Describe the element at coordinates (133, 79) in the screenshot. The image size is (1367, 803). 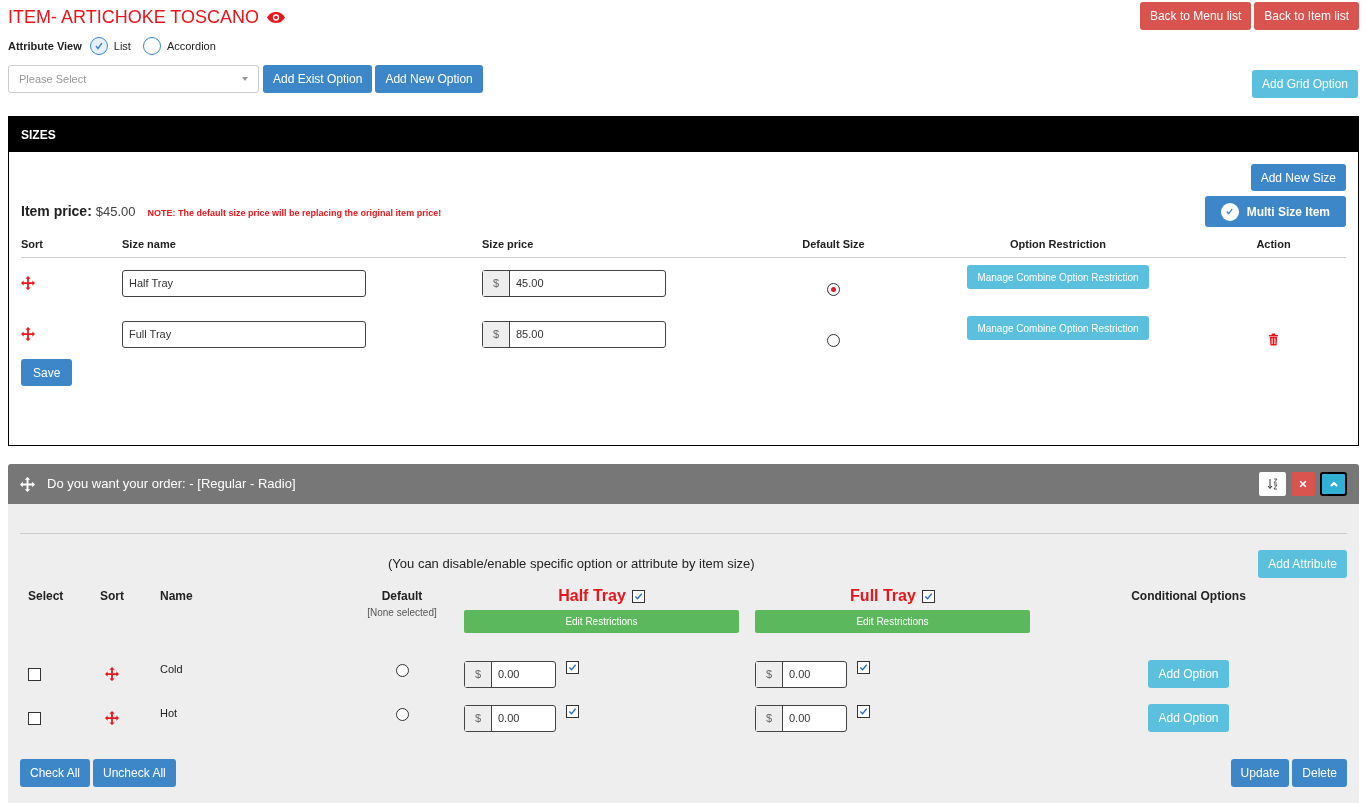
I see `option-select: Please Select` at that location.